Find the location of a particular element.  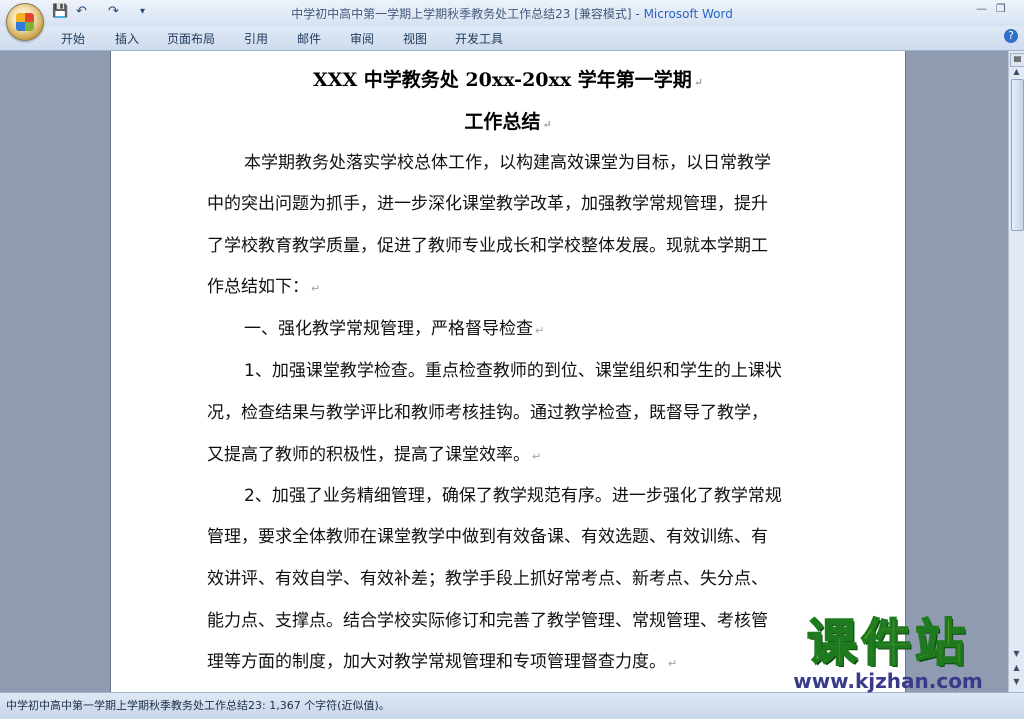

office-logo-icon is located at coordinates (25, 22).